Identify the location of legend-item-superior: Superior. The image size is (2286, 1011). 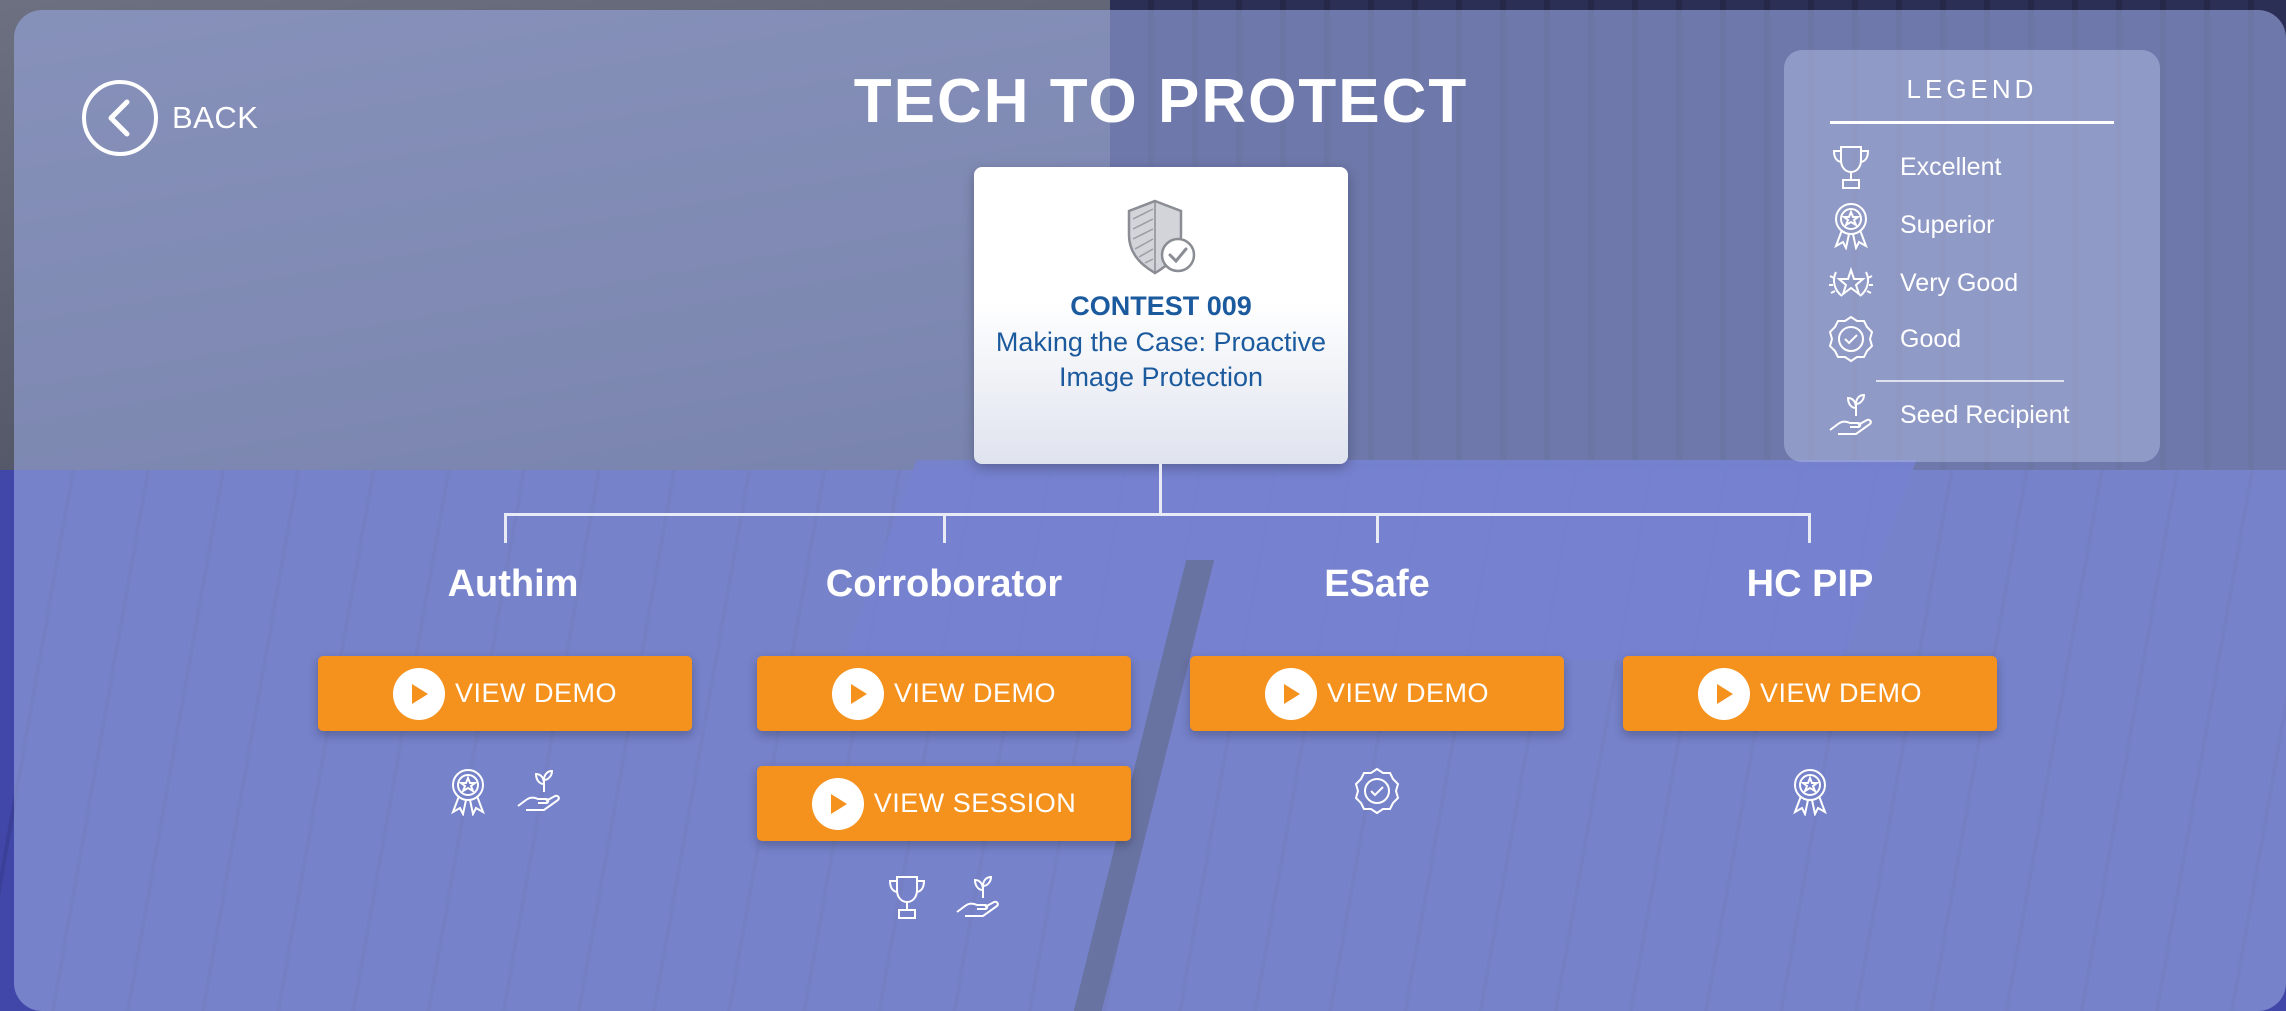
(1910, 225).